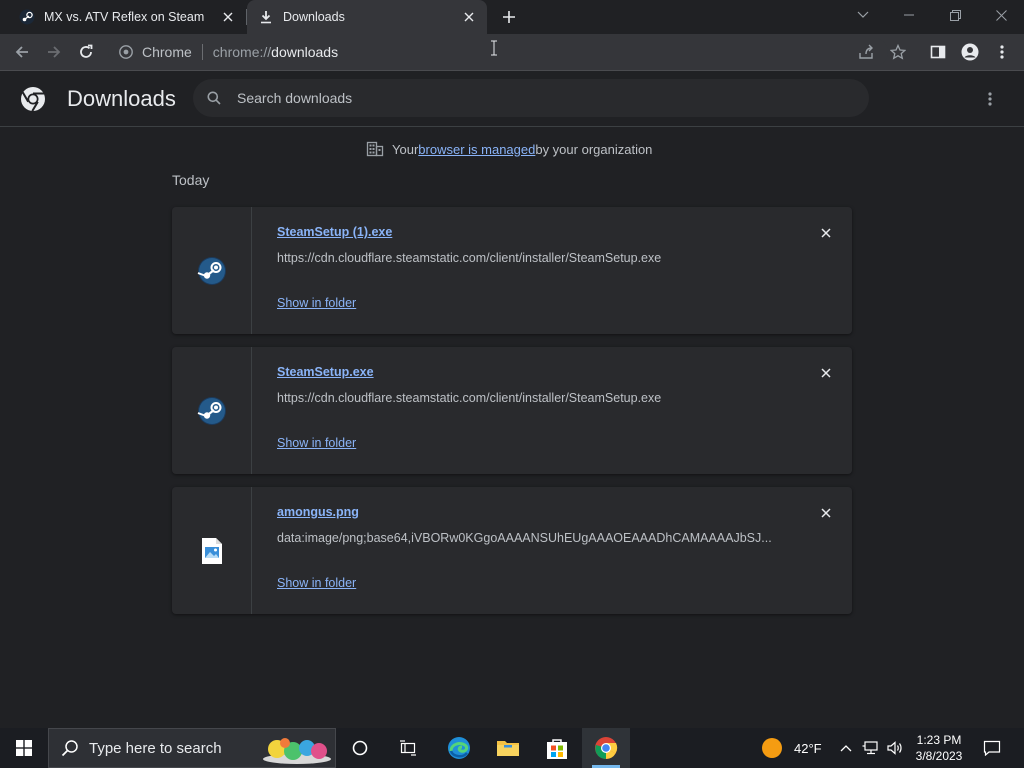 This screenshot has height=768, width=1024. I want to click on tab-downloads: Downloads, so click(367, 17).